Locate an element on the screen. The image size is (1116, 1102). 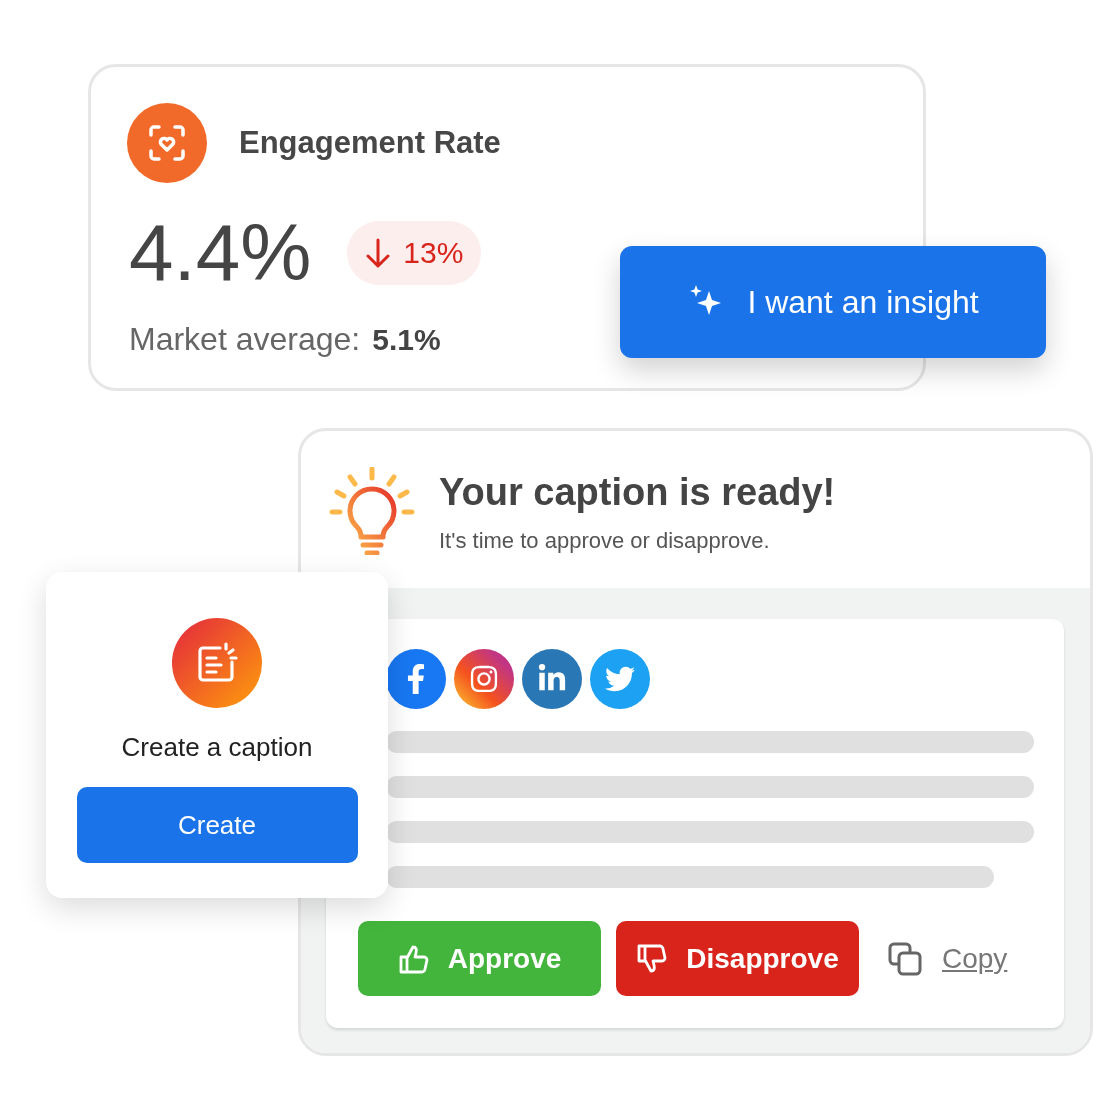
caption-title: Your caption is ready! is located at coordinates (637, 492).